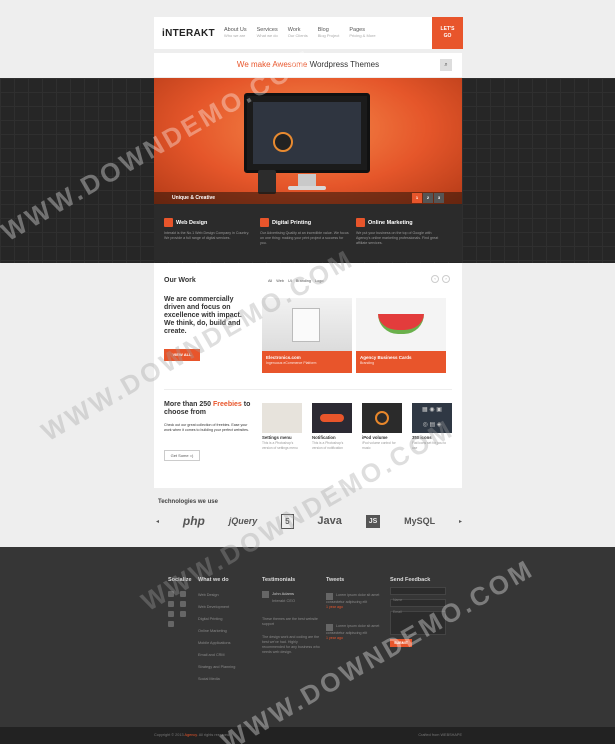 This screenshot has height=744, width=615. I want to click on monitor-base, so click(307, 188).